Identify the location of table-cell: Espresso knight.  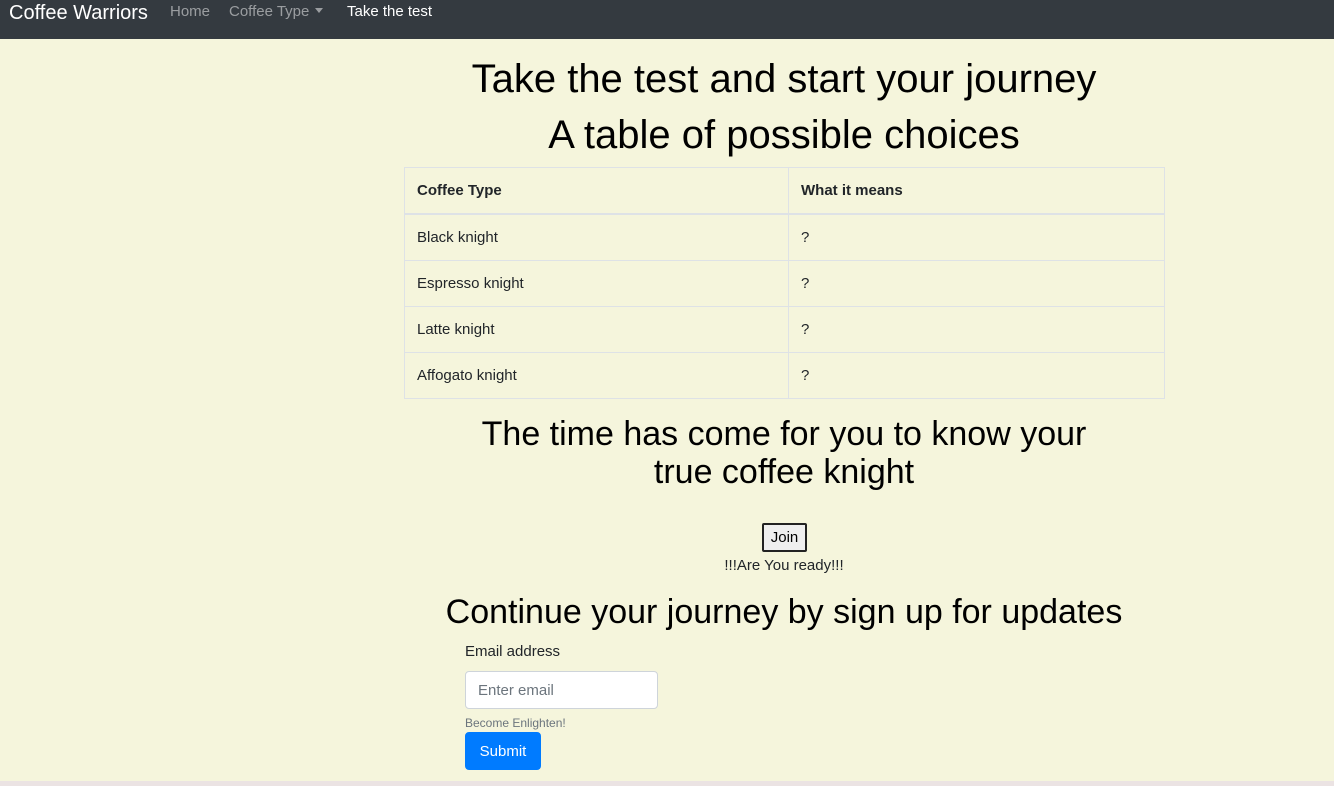
(596, 283).